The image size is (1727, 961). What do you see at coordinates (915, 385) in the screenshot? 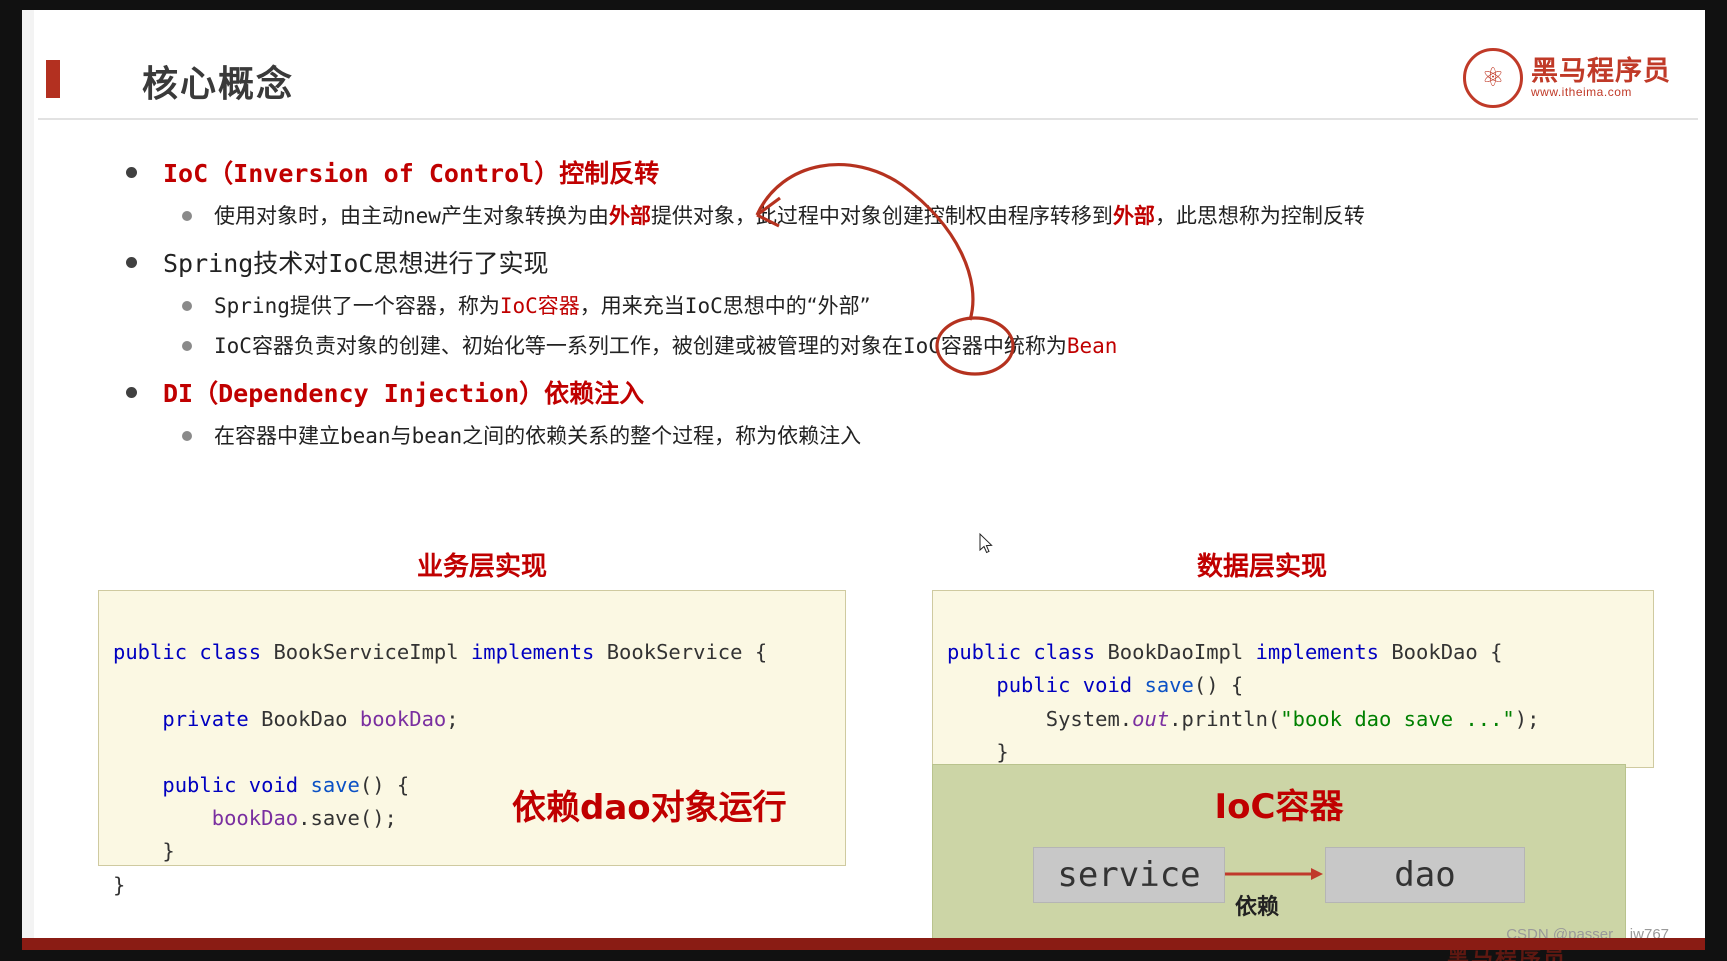
I see `list-item: DI（Dependency Injection）依赖注入` at bounding box center [915, 385].